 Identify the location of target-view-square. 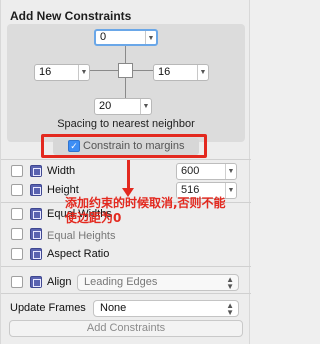
(125, 70).